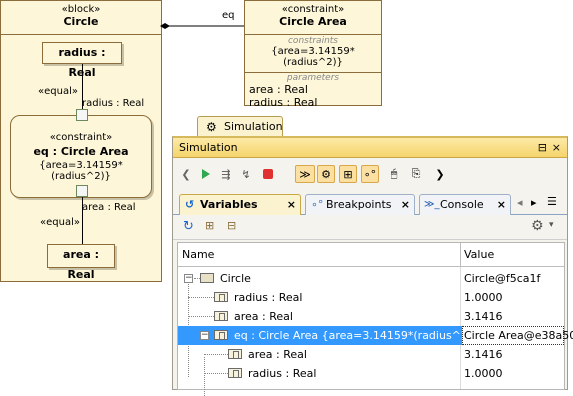 The height and width of the screenshot is (396, 573). I want to click on eq-association, so click(203, 25).